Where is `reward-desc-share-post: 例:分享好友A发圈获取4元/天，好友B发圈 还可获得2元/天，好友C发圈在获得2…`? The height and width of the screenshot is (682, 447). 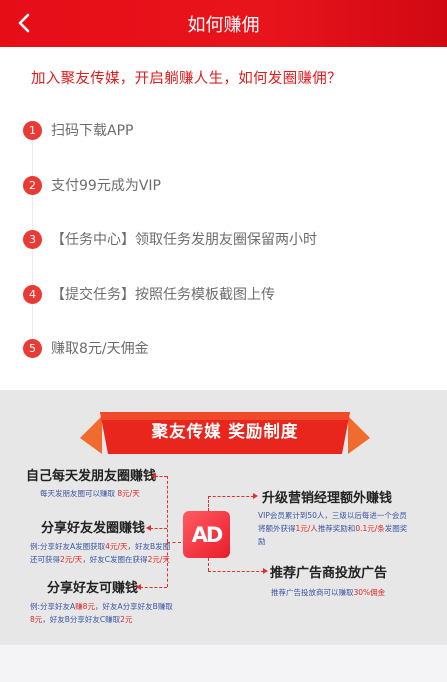 reward-desc-share-post: 例:分享好友A发圈获取4元/天，好友B发圈 还可获得2元/天，好友C发圈在获得2… is located at coordinates (100, 553).